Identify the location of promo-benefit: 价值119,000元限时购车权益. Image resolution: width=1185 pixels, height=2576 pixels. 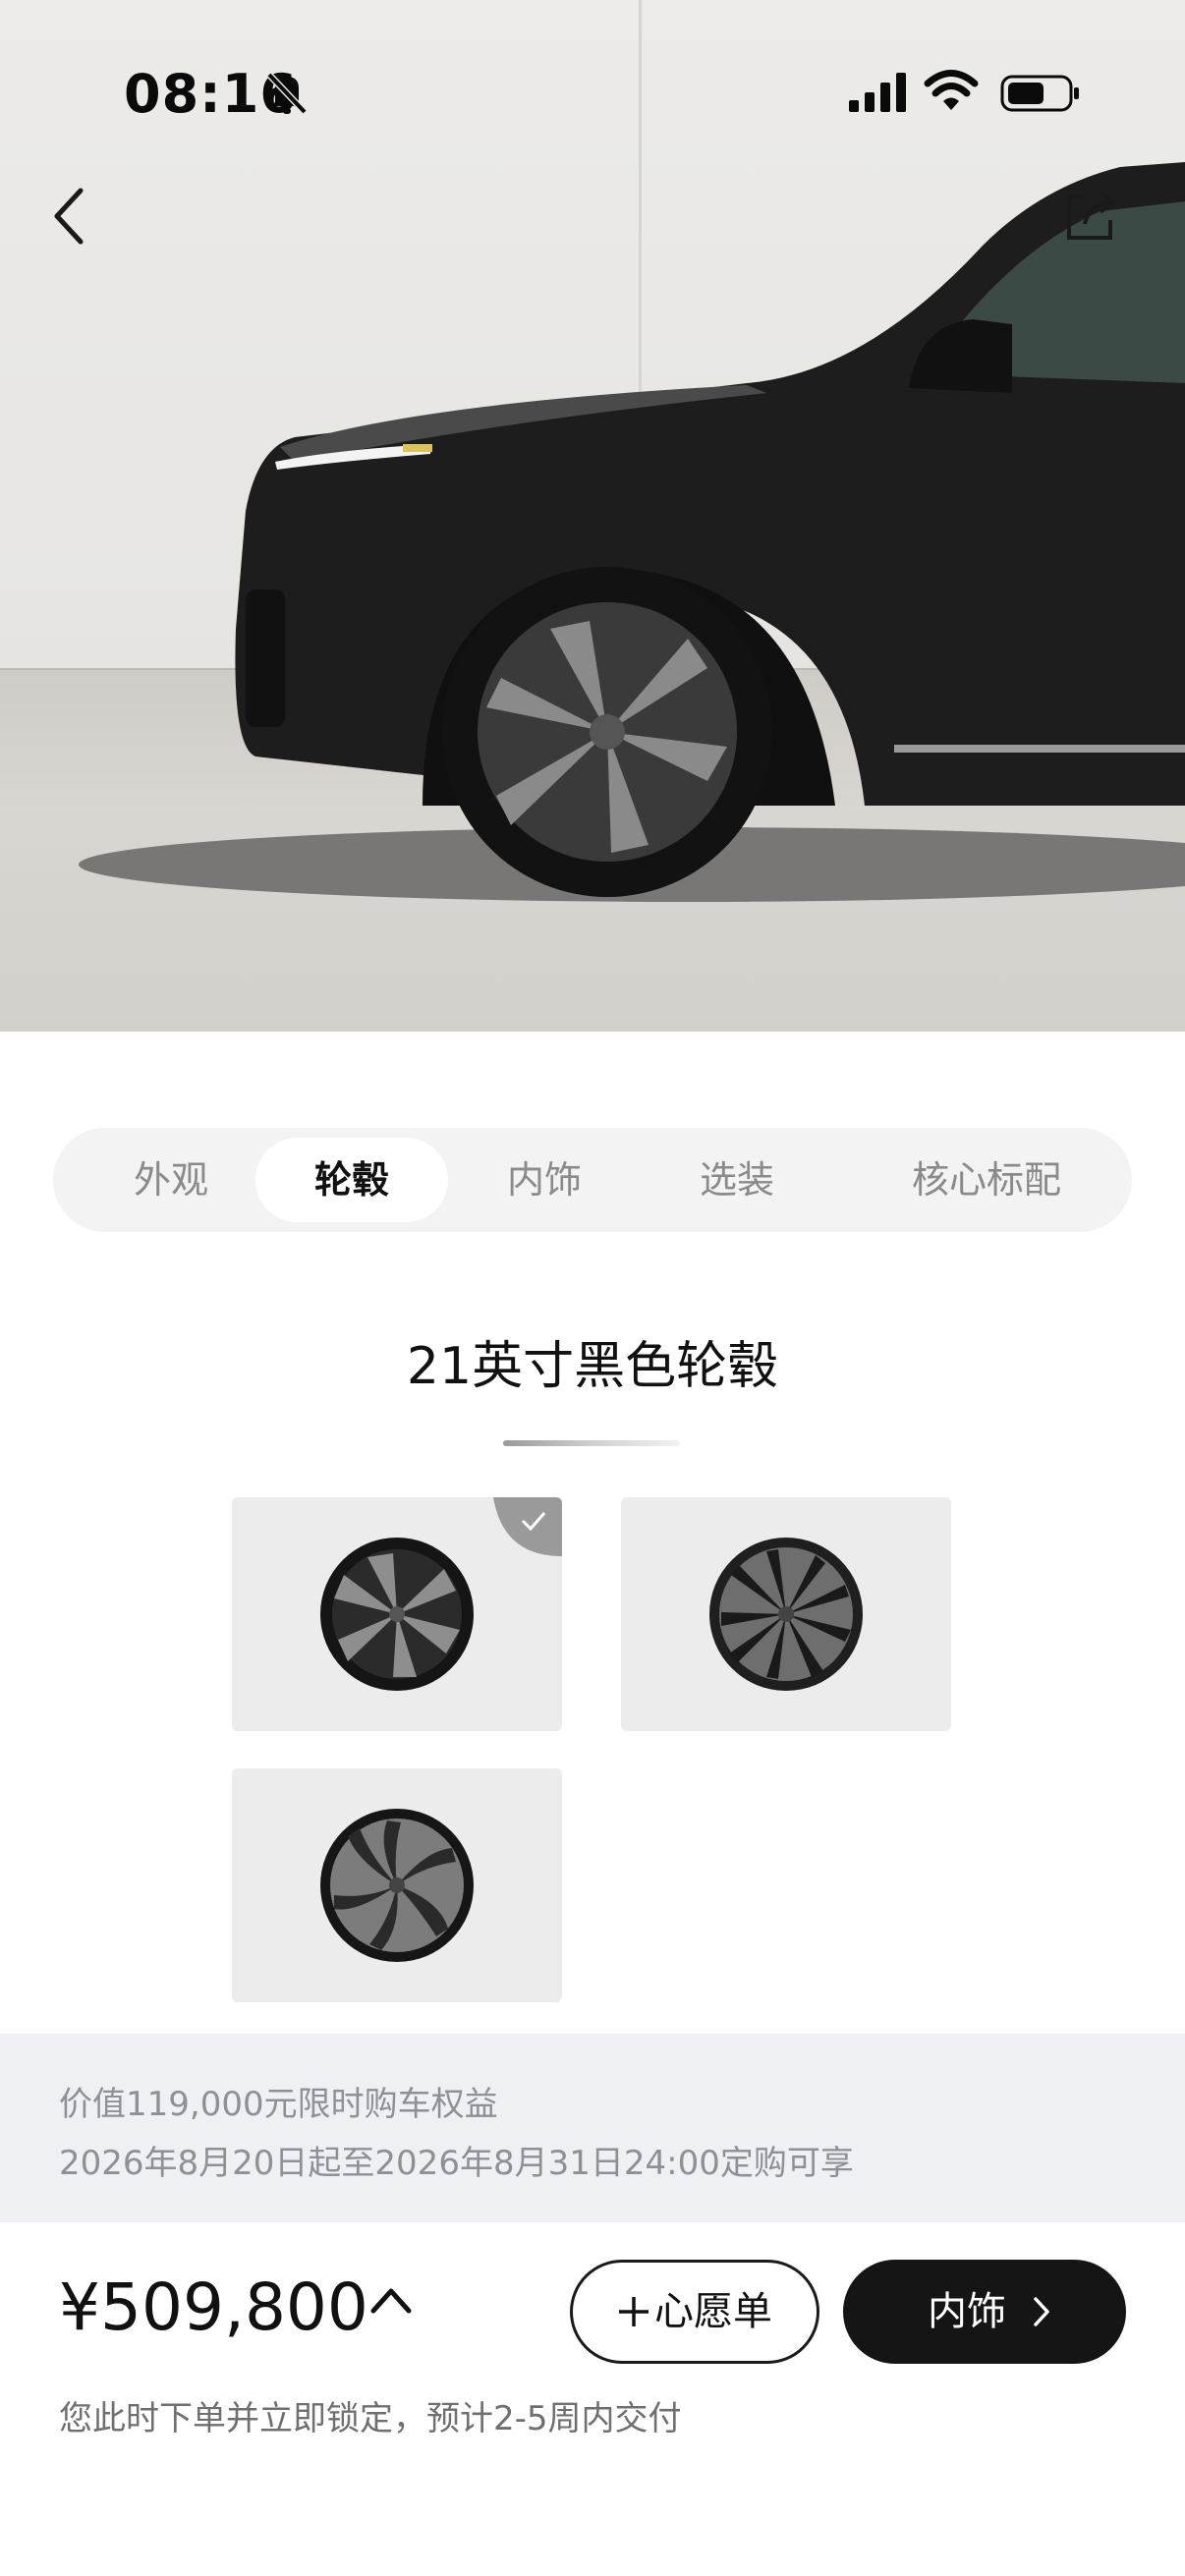
(279, 2104).